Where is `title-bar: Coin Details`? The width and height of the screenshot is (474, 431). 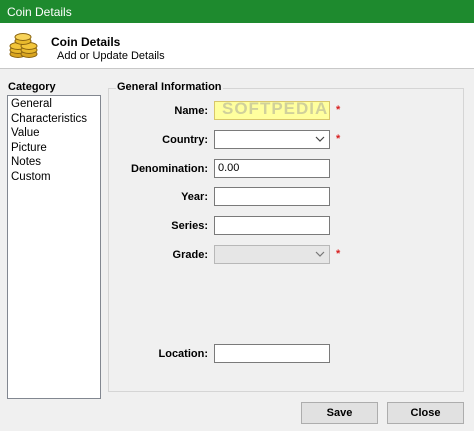
title-bar: Coin Details is located at coordinates (237, 11).